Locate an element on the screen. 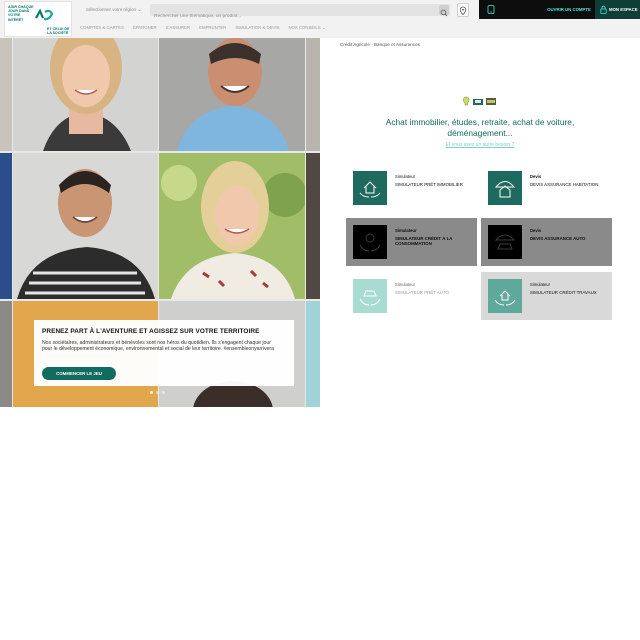  search-icon is located at coordinates (444, 13).